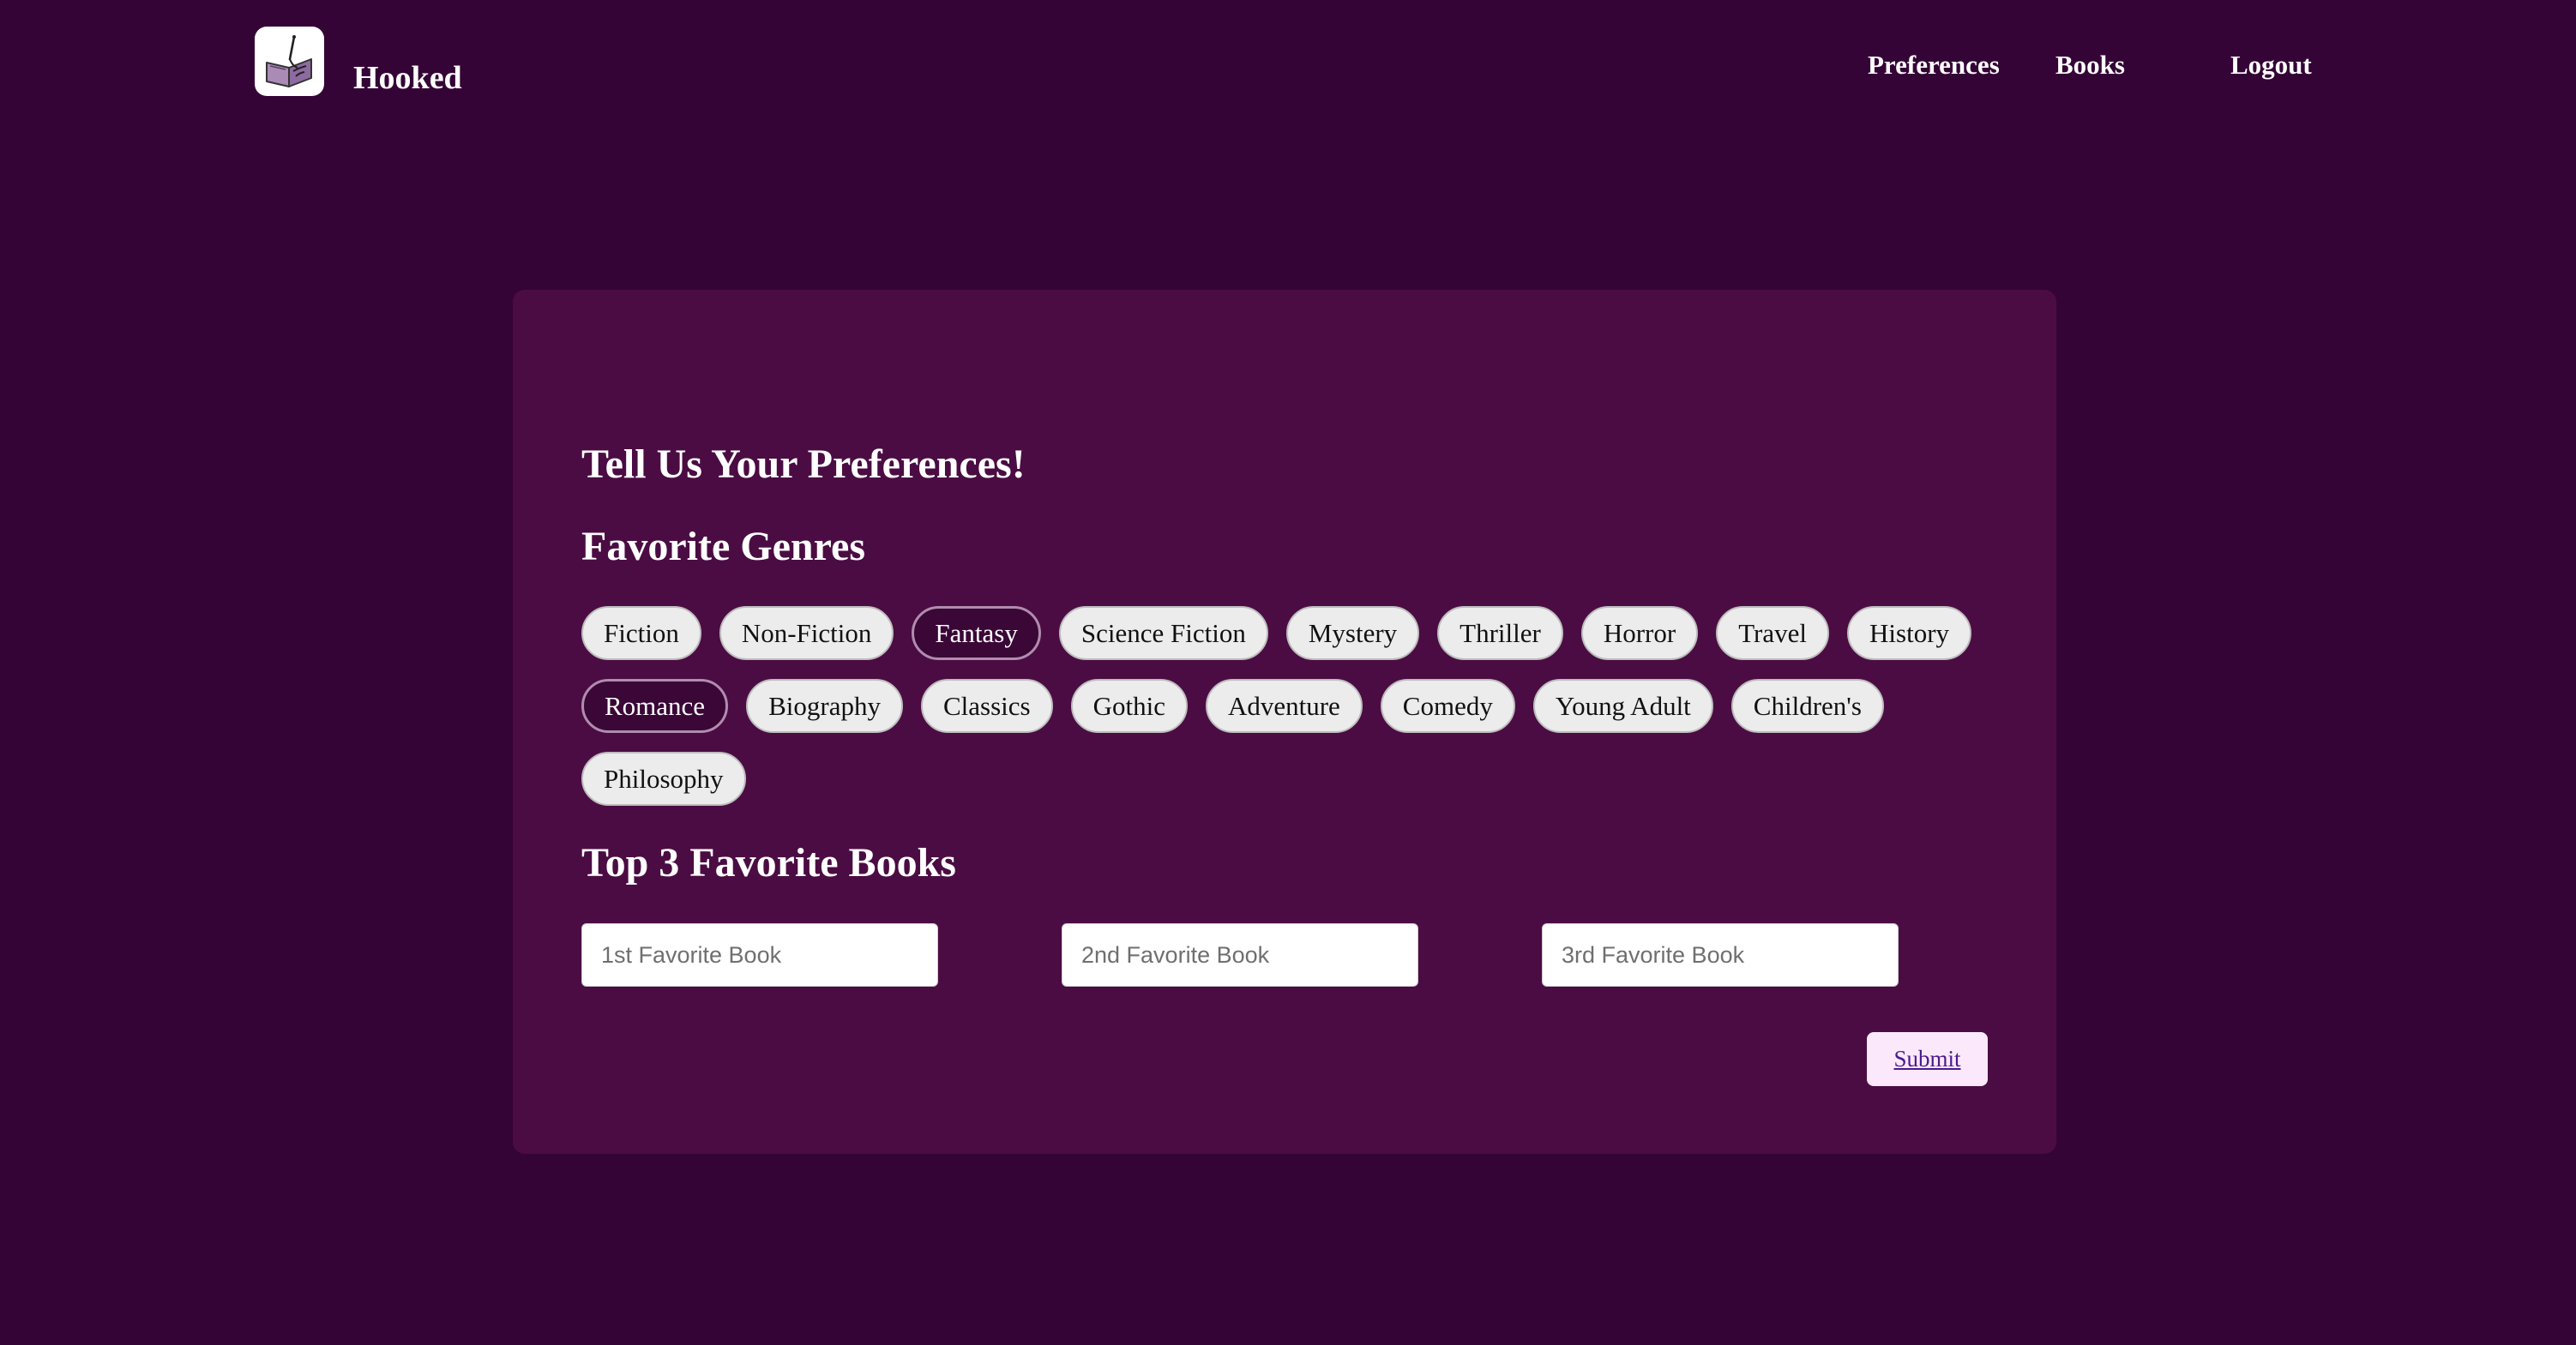 The image size is (2576, 1345). What do you see at coordinates (2271, 65) in the screenshot?
I see `nav-logout-link: Logout` at bounding box center [2271, 65].